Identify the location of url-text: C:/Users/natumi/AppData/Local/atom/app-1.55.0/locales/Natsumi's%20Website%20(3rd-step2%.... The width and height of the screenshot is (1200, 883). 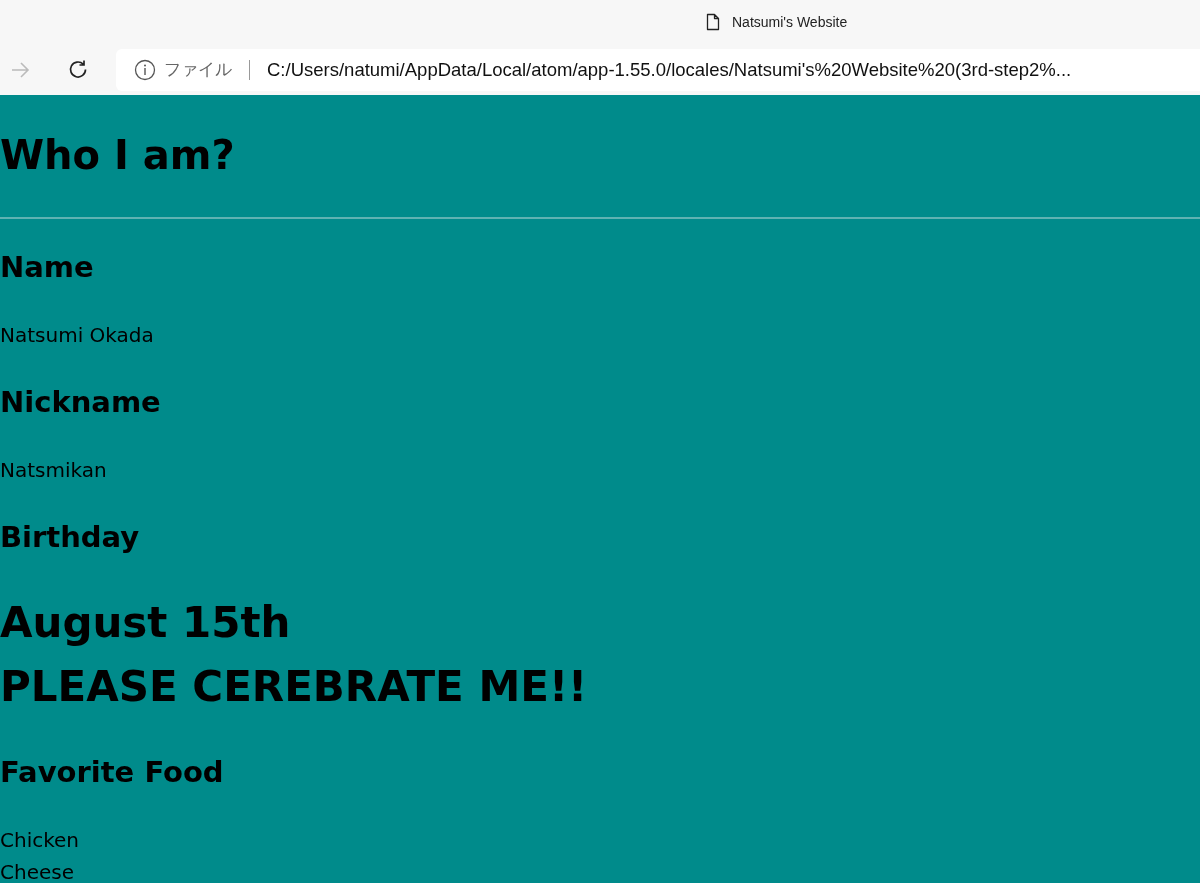
(669, 69).